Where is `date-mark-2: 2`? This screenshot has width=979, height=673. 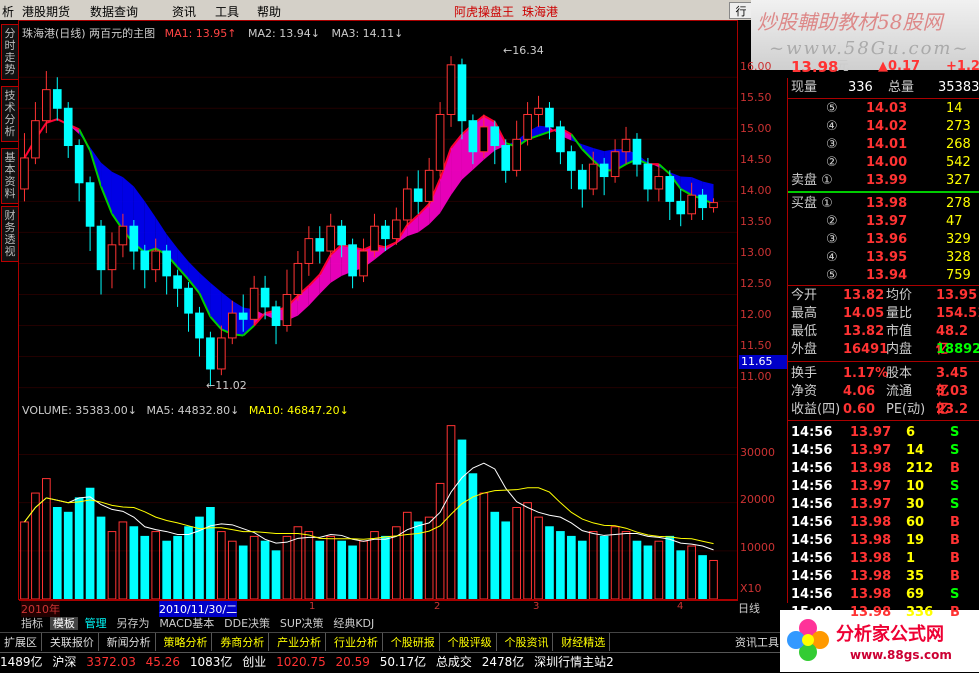 date-mark-2: 2 is located at coordinates (437, 606).